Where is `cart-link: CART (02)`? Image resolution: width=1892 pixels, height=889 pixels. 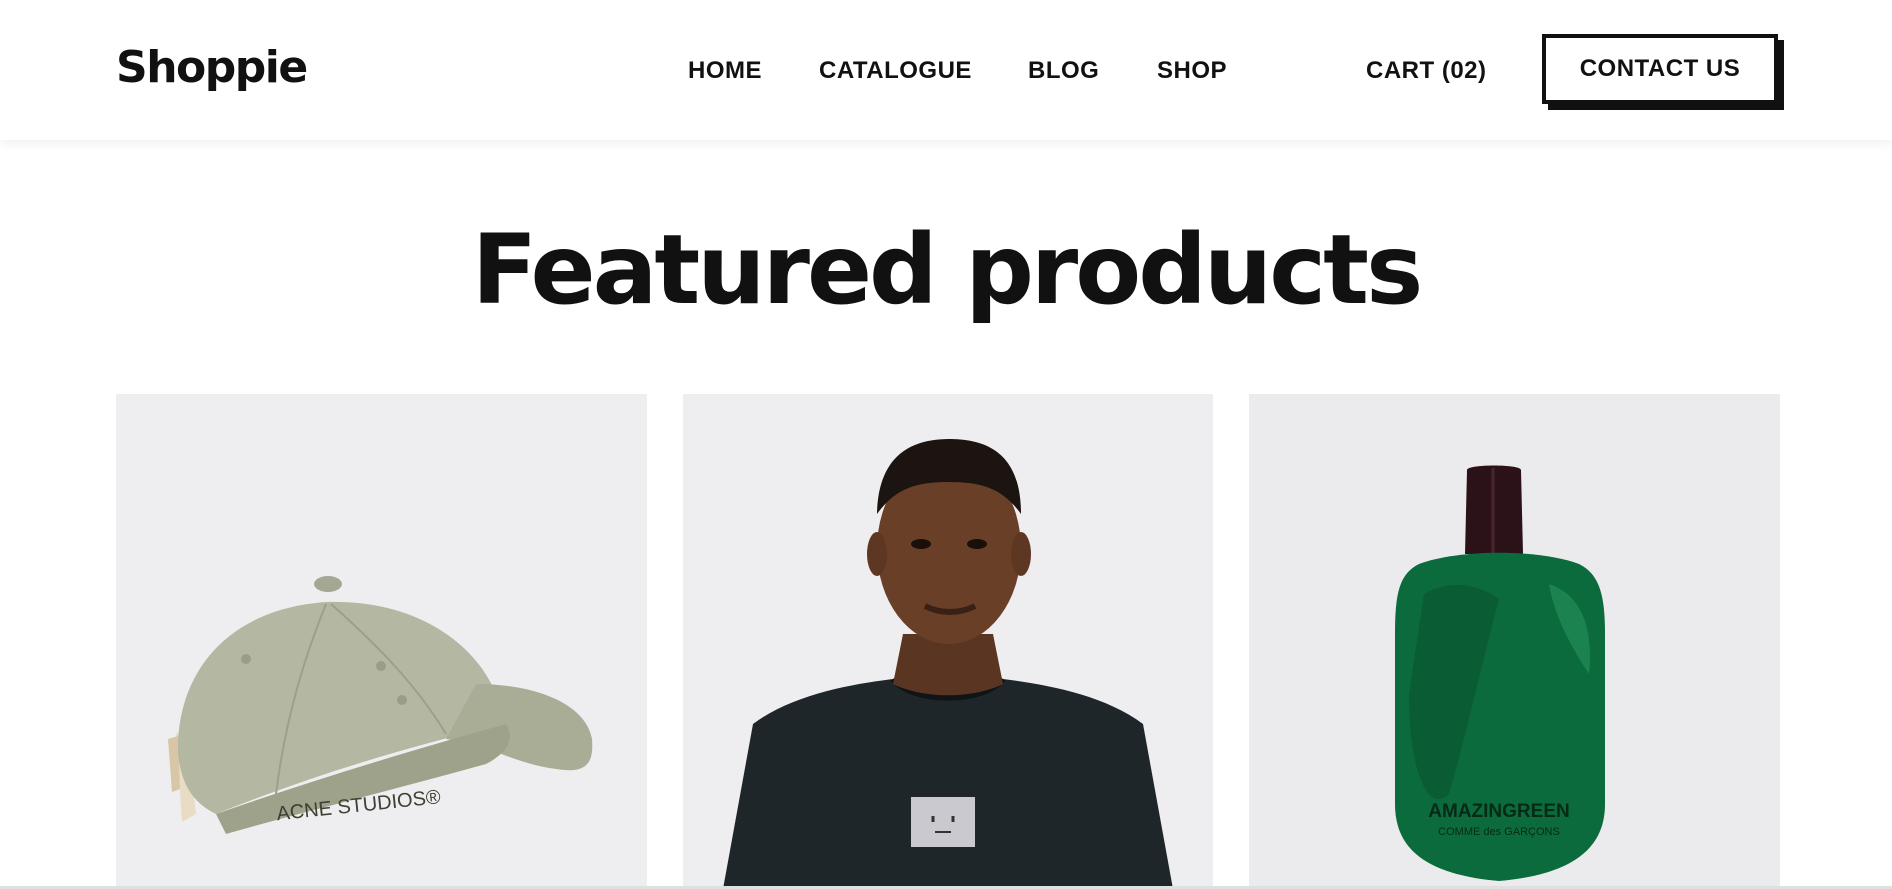 cart-link: CART (02) is located at coordinates (1426, 71).